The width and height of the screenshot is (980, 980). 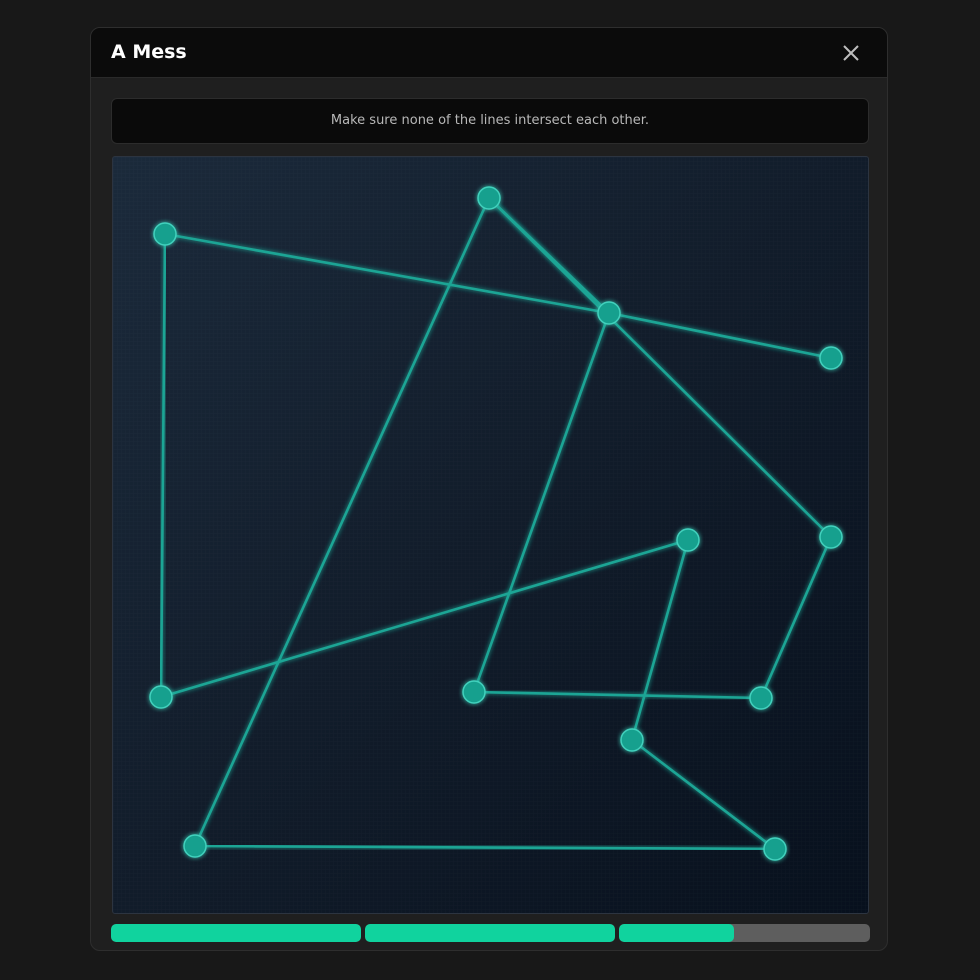 I want to click on node-n12, so click(x=775, y=849).